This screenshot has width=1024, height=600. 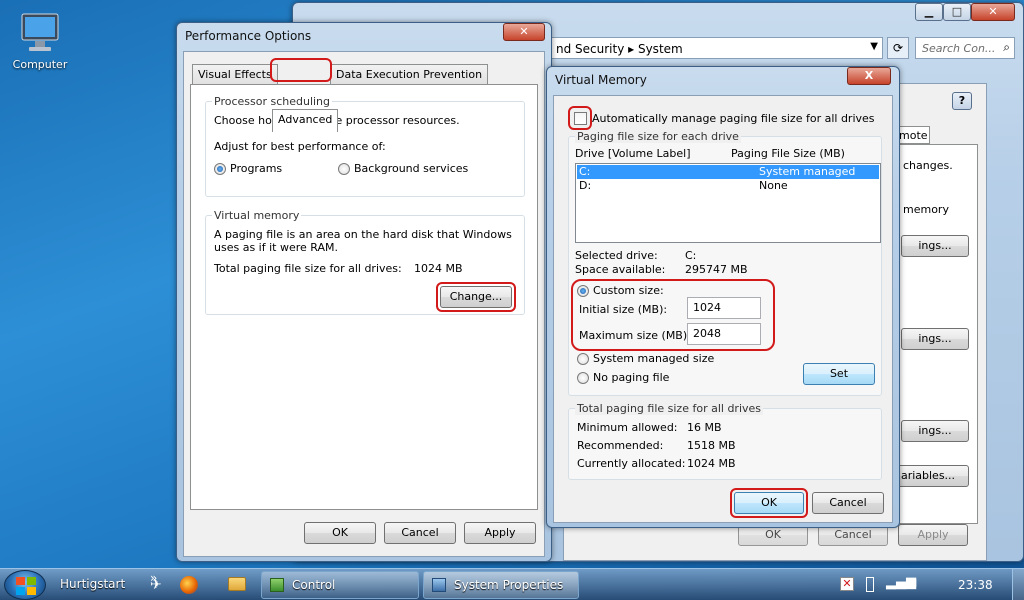 What do you see at coordinates (929, 12) in the screenshot?
I see `minimize-button: ▁` at bounding box center [929, 12].